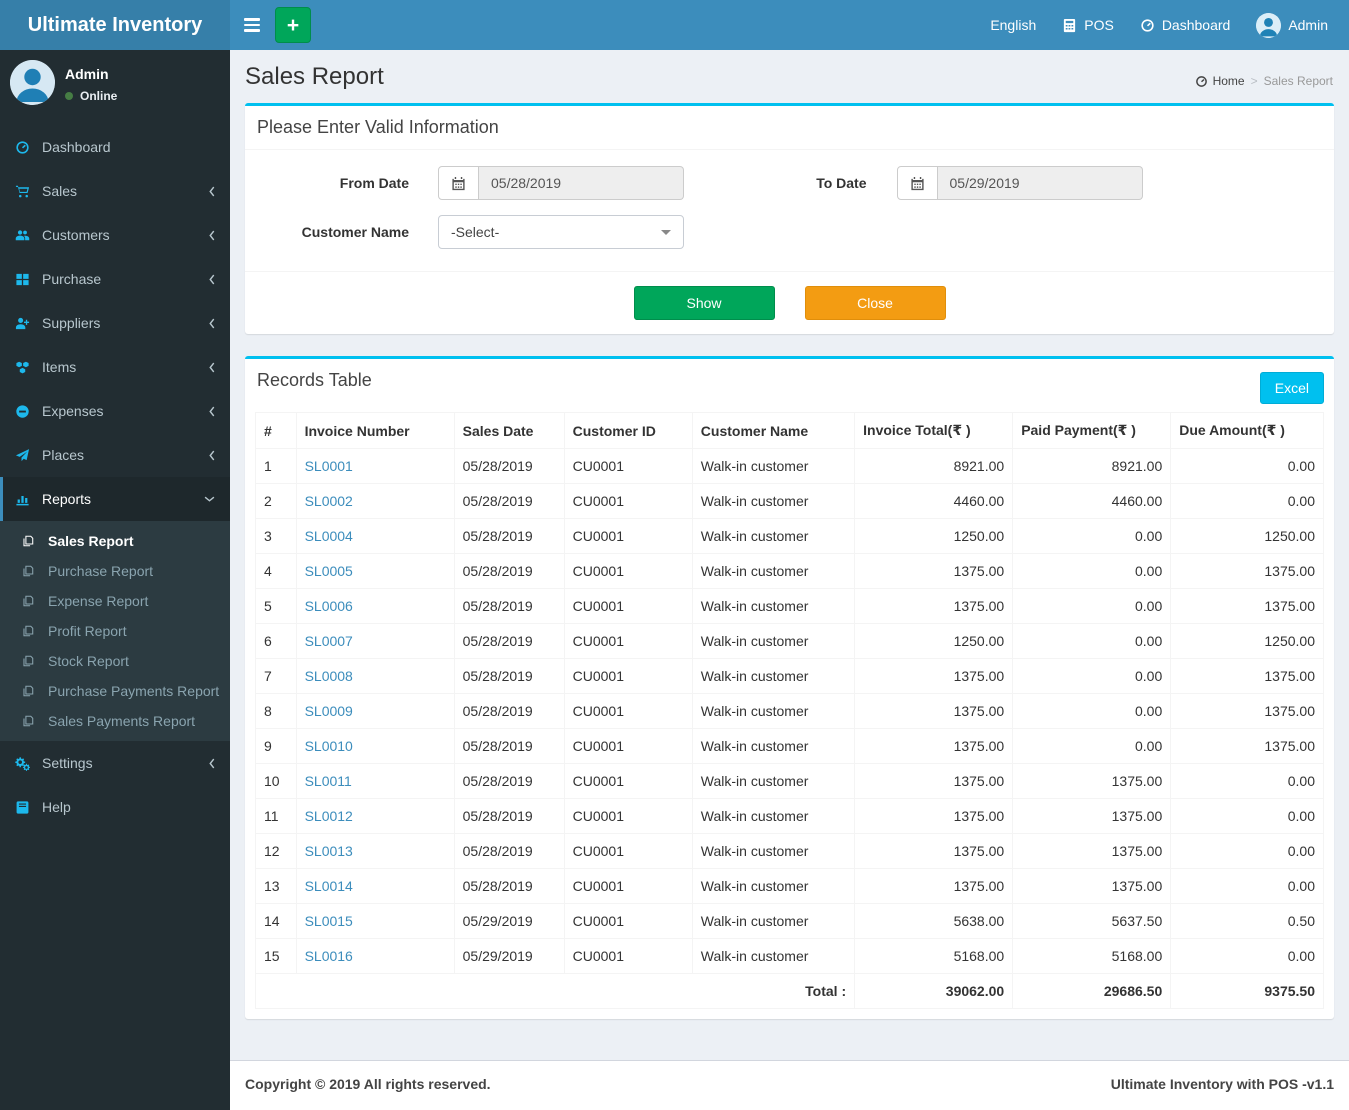  What do you see at coordinates (329, 956) in the screenshot?
I see `invoice-link: SL0016` at bounding box center [329, 956].